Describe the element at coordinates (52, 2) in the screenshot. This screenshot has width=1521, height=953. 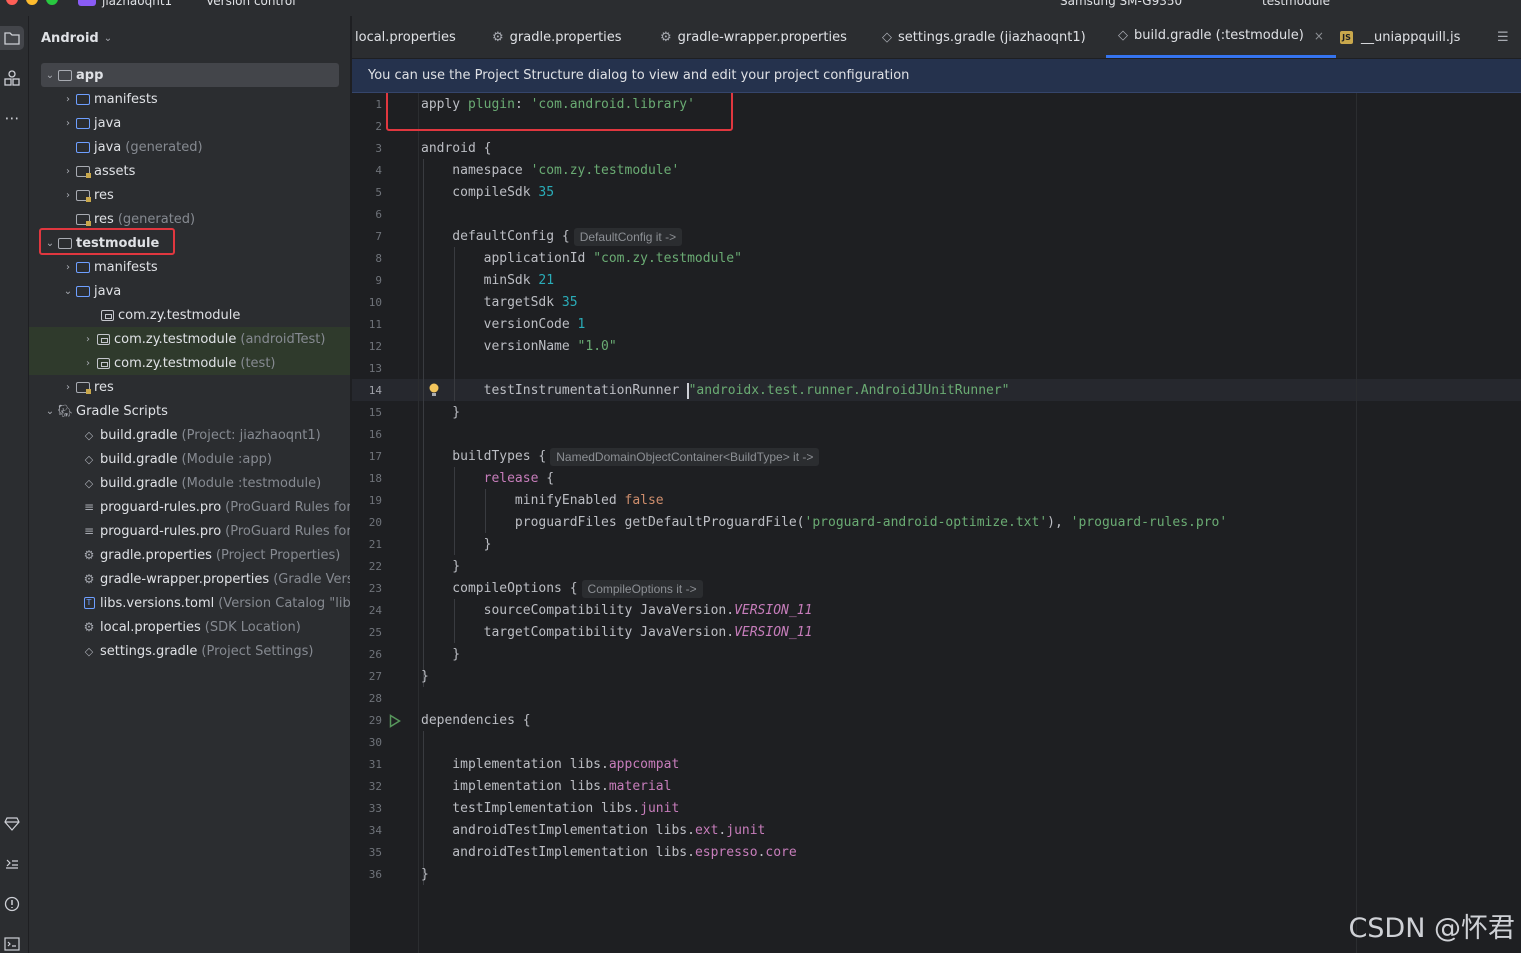
I see `maximize-window-icon` at that location.